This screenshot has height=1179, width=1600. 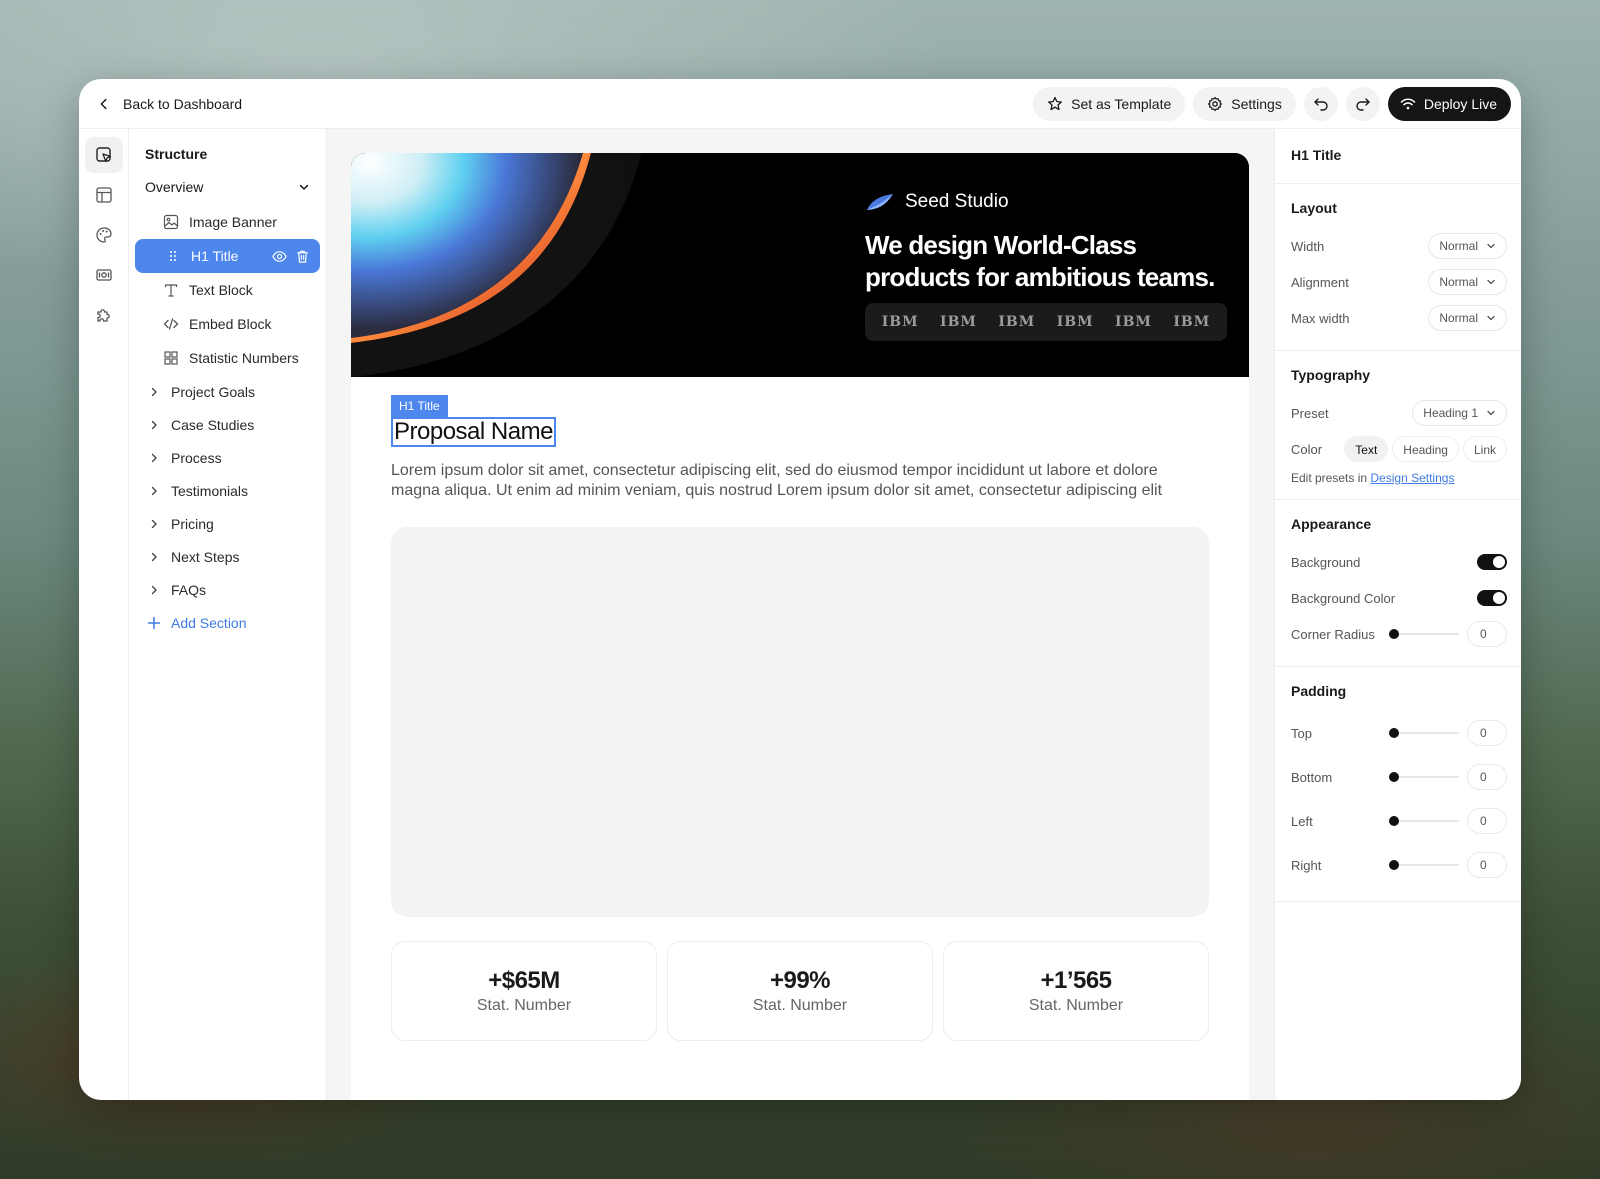 What do you see at coordinates (221, 290) in the screenshot?
I see `structure-item-label: Text Block` at bounding box center [221, 290].